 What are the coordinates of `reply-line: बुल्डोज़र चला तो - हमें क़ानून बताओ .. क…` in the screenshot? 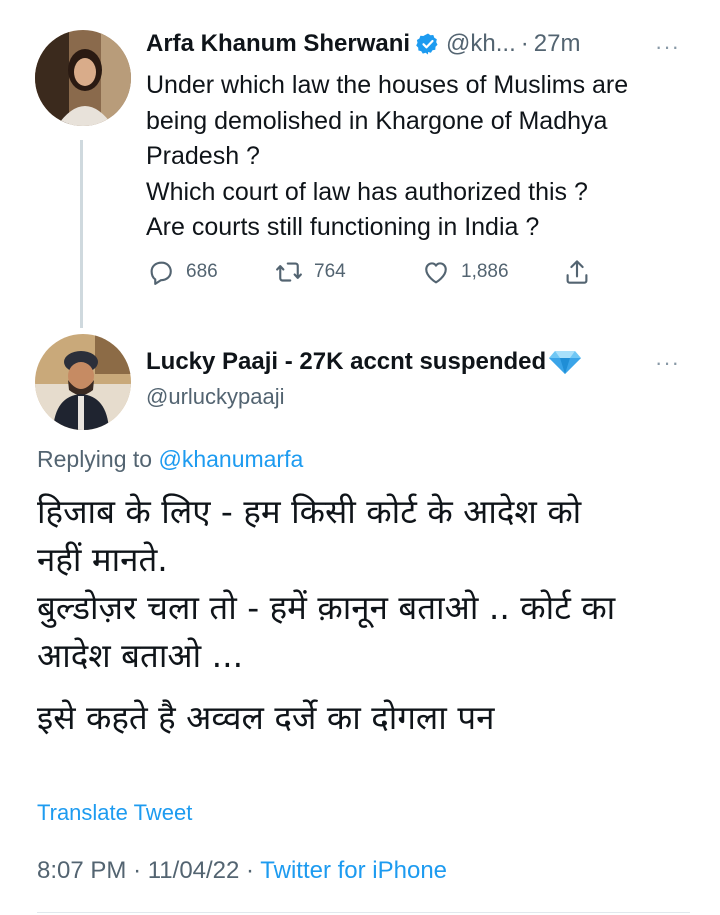 It's located at (326, 607).